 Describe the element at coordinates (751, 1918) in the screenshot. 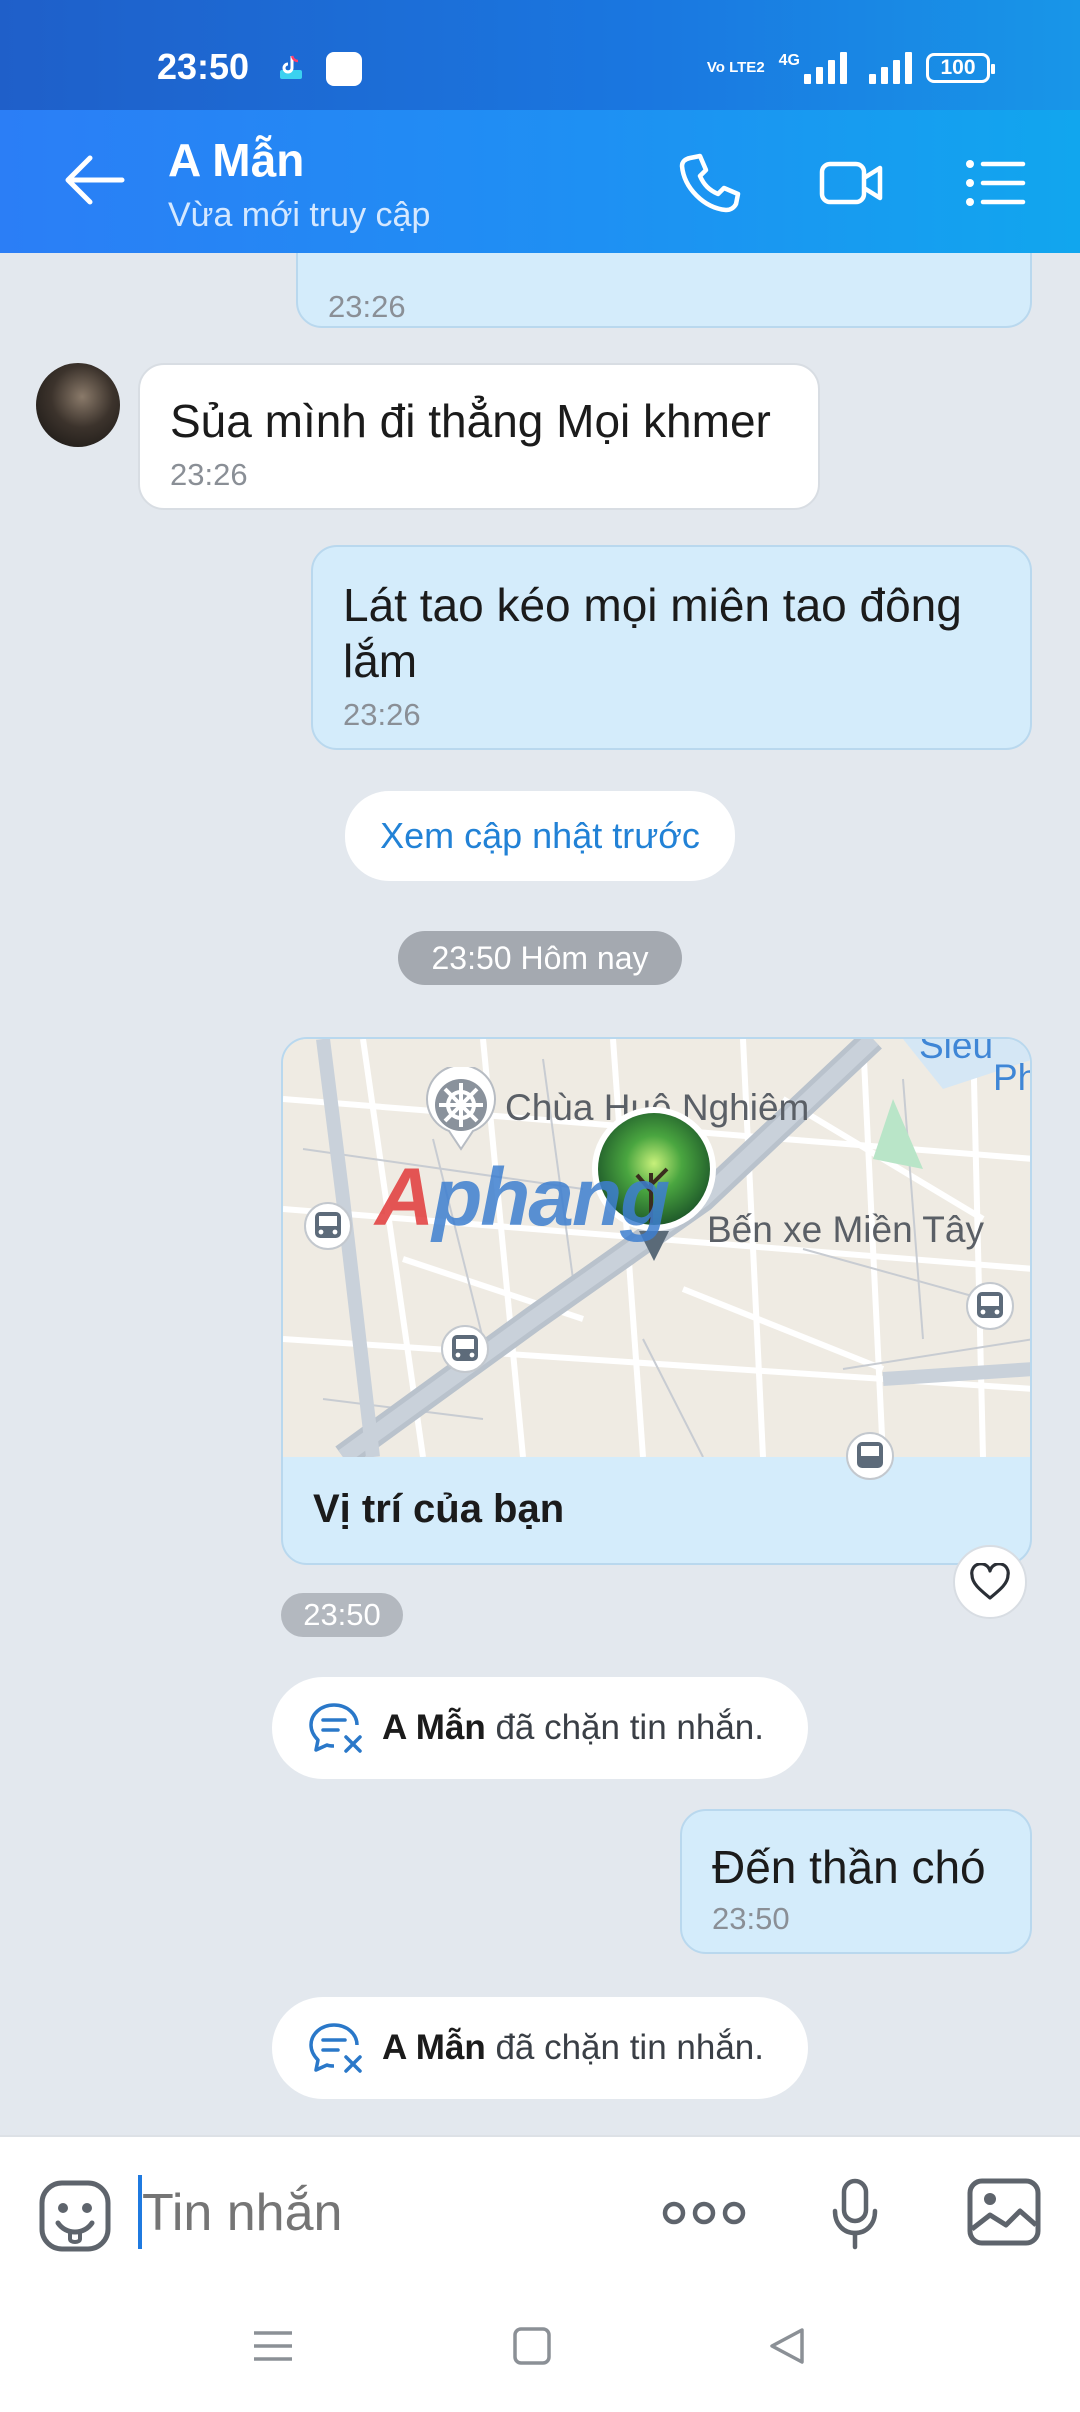

I see `message-time: 23:50` at that location.